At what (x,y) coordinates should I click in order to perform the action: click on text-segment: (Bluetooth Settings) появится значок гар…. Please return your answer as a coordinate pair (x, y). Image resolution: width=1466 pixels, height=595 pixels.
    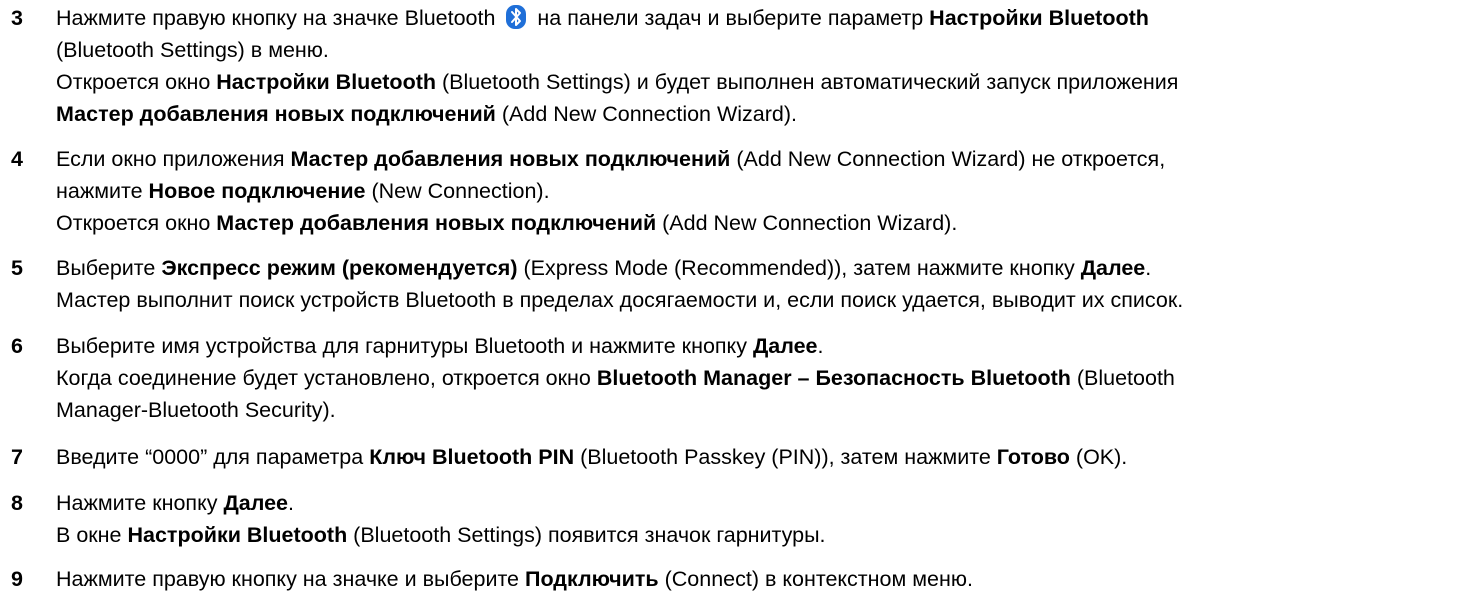
    Looking at the image, I should click on (586, 535).